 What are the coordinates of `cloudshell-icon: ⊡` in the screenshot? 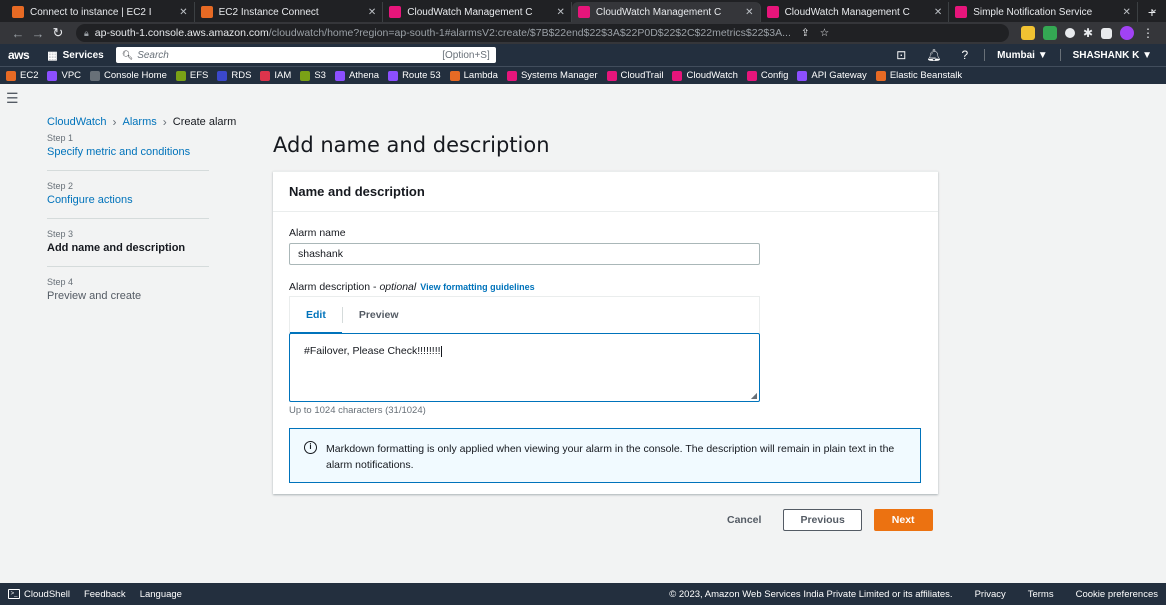 It's located at (901, 55).